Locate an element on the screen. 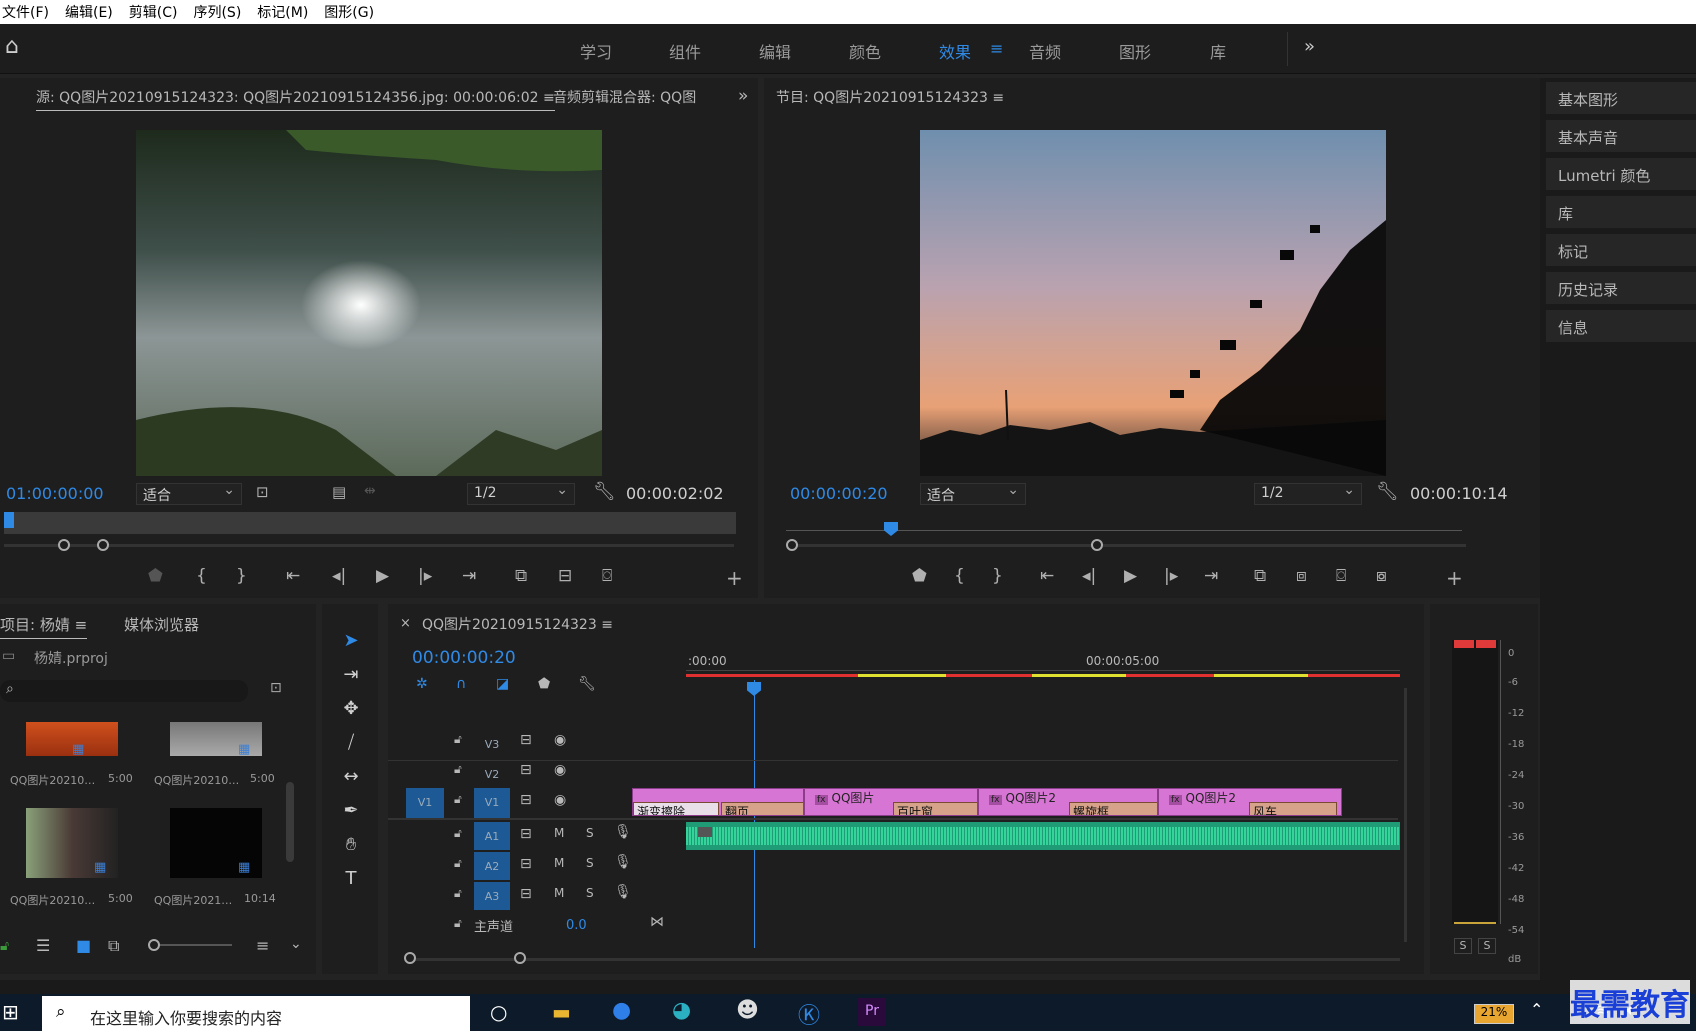  battery-indicator: 21% is located at coordinates (1494, 1014).